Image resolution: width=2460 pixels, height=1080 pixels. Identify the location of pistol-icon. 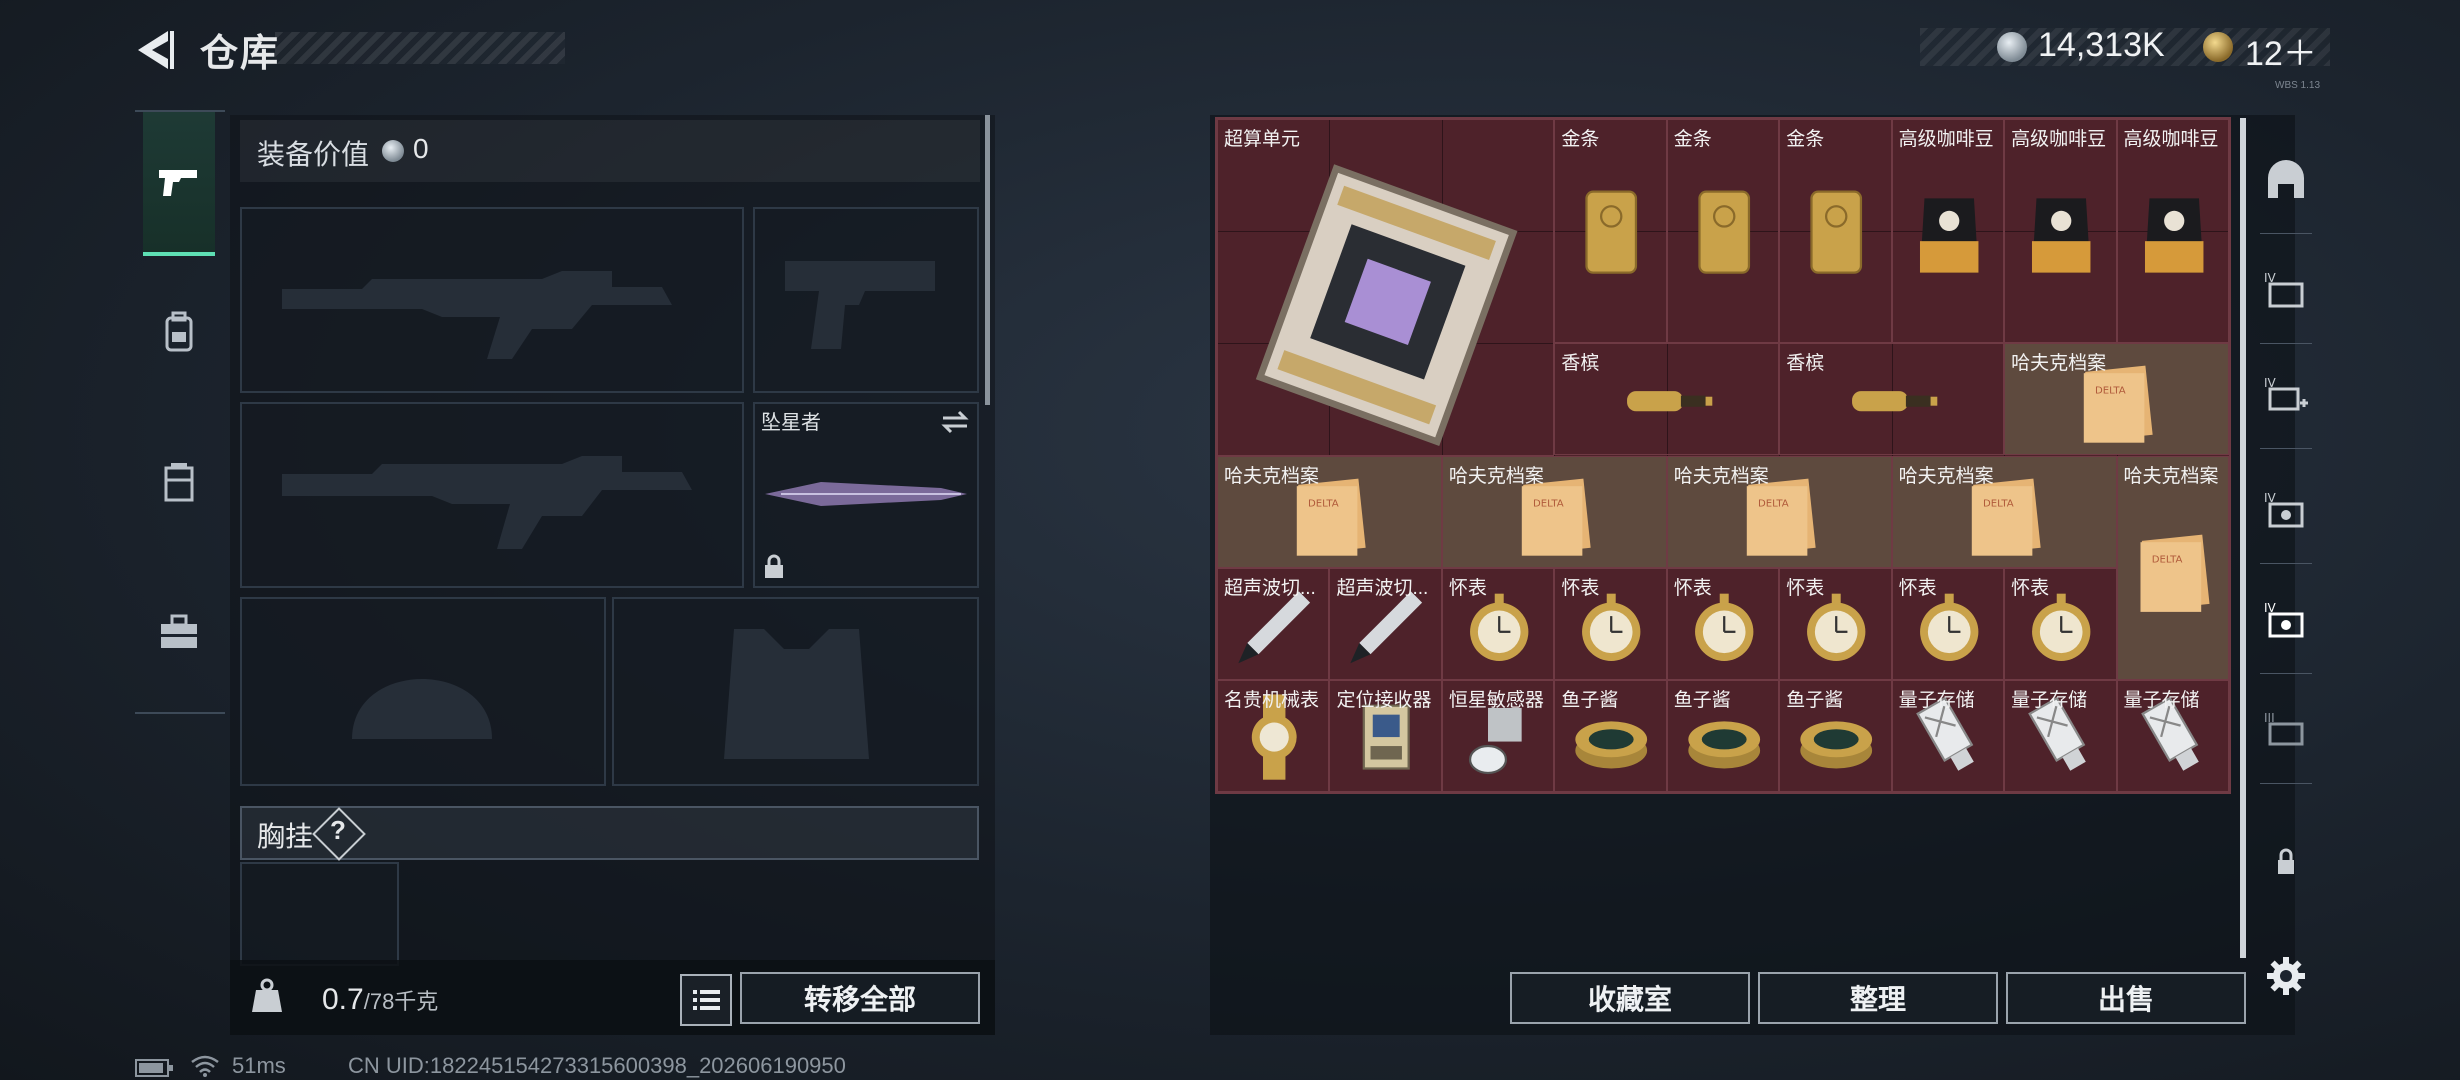
(178, 183).